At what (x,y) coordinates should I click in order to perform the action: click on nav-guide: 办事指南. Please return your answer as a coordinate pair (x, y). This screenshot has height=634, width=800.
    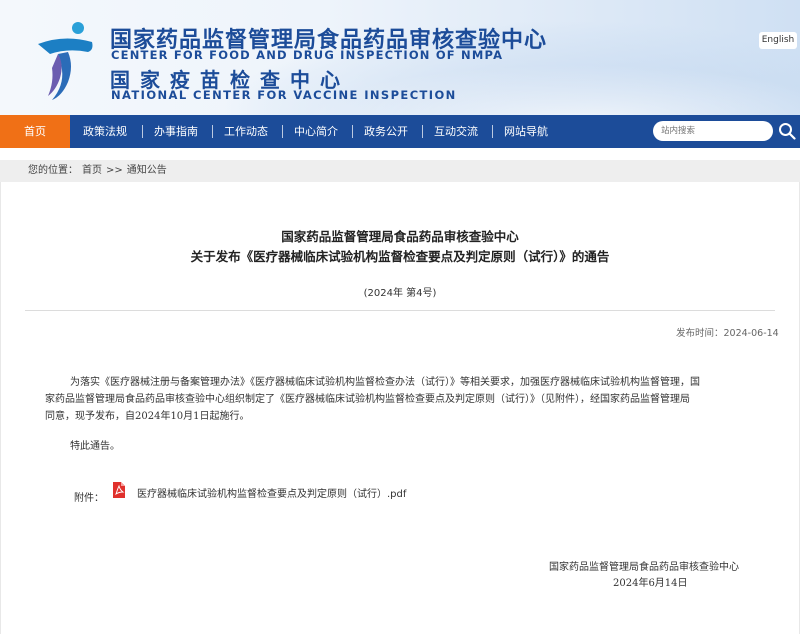
    Looking at the image, I should click on (176, 131).